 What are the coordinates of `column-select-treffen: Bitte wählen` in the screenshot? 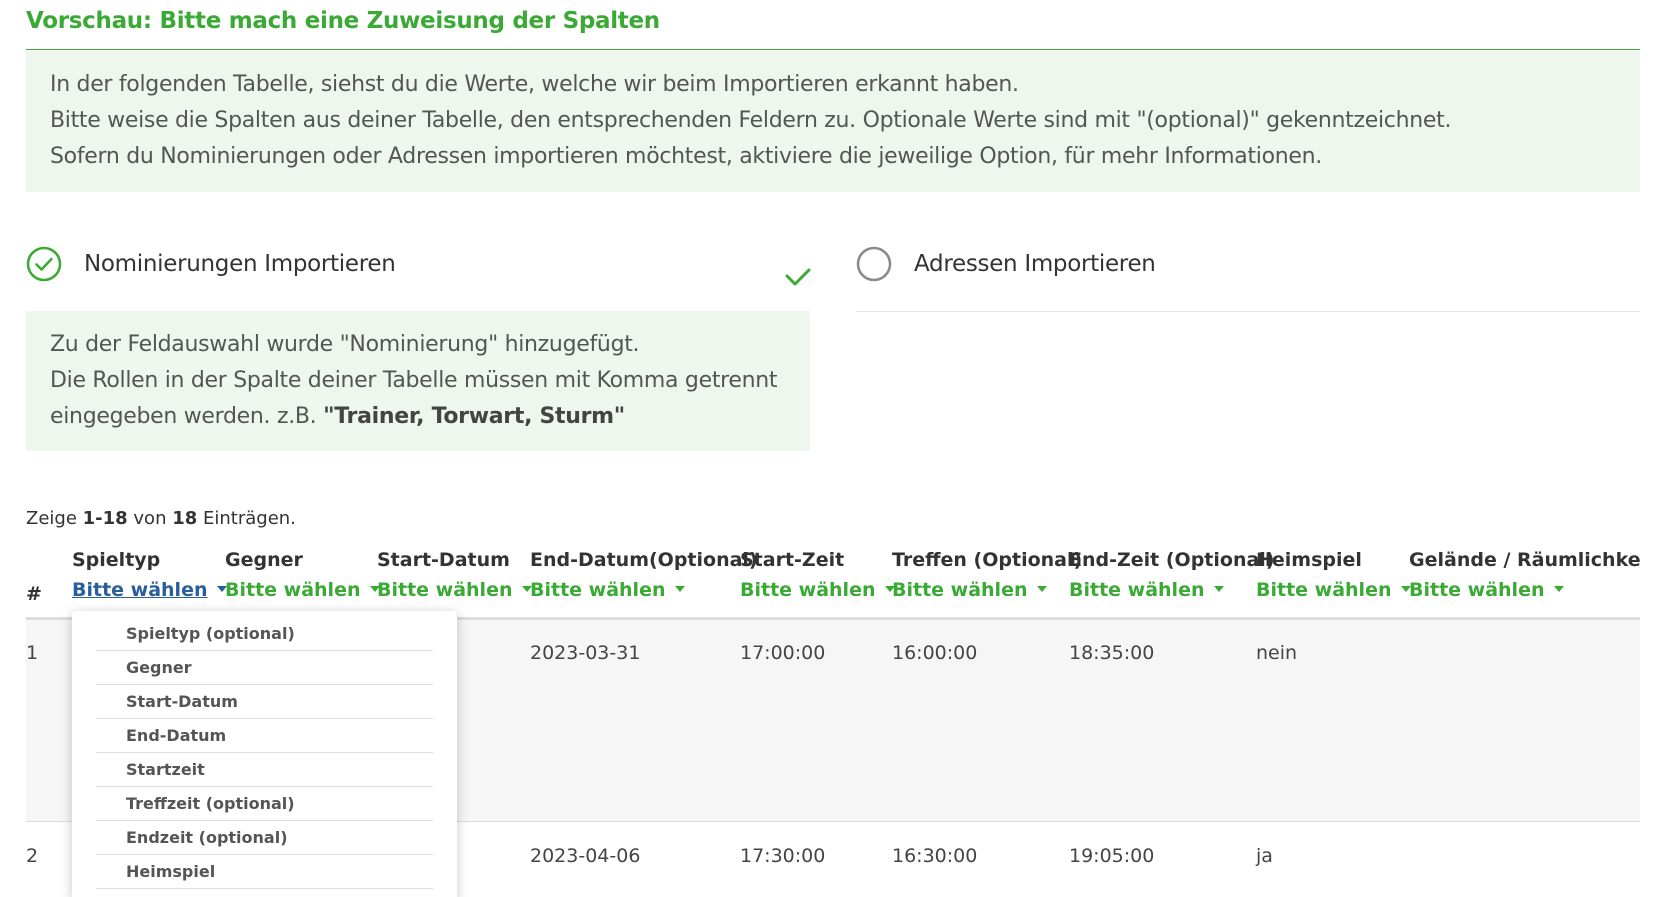 It's located at (969, 590).